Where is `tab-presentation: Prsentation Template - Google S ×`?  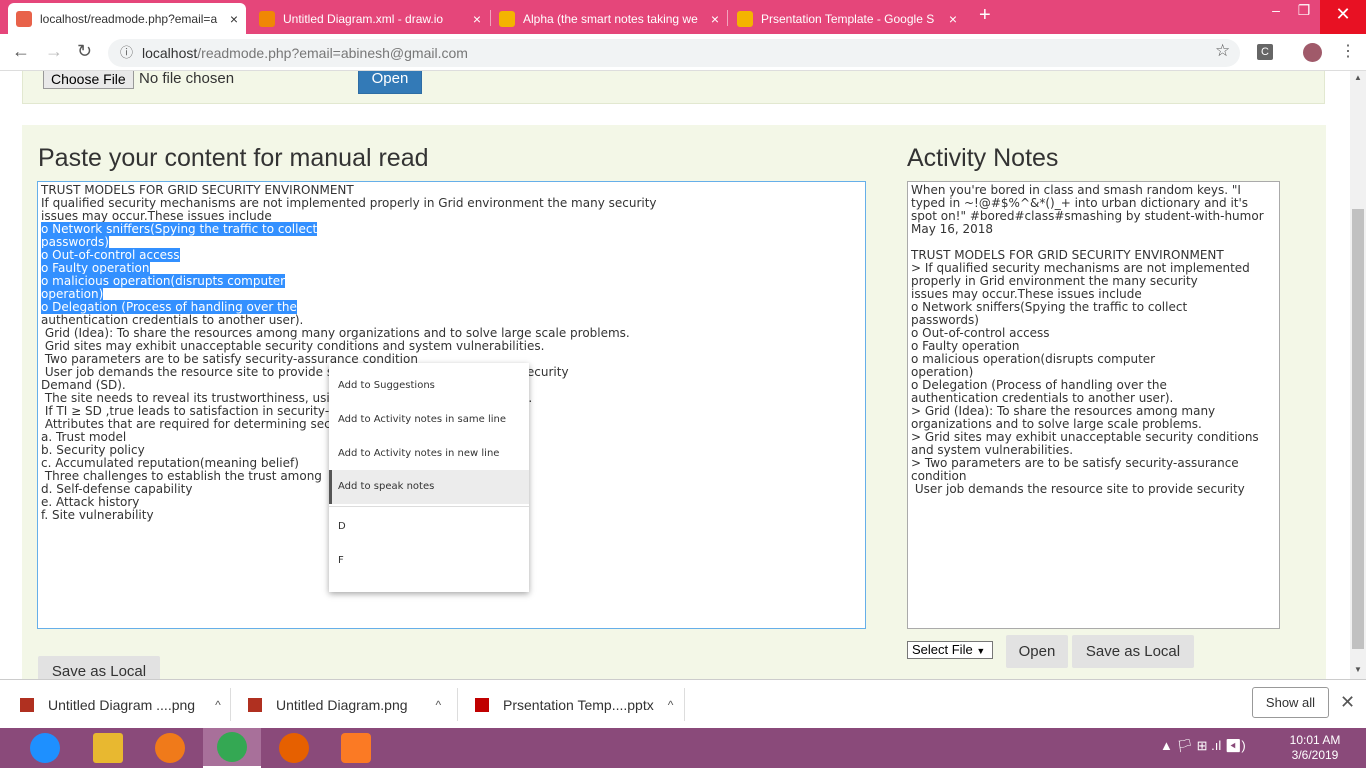
tab-presentation: Prsentation Template - Google S × is located at coordinates (847, 18).